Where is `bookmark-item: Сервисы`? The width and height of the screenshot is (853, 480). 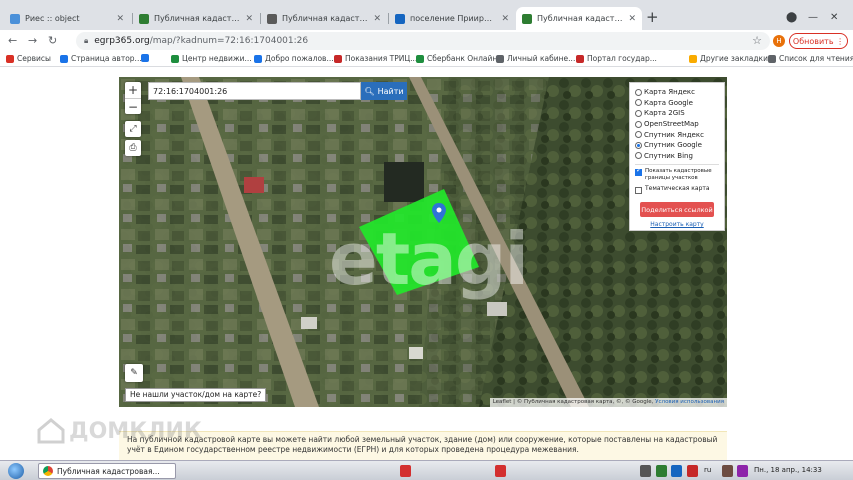
bookmark-item: Сервисы is located at coordinates (28, 58).